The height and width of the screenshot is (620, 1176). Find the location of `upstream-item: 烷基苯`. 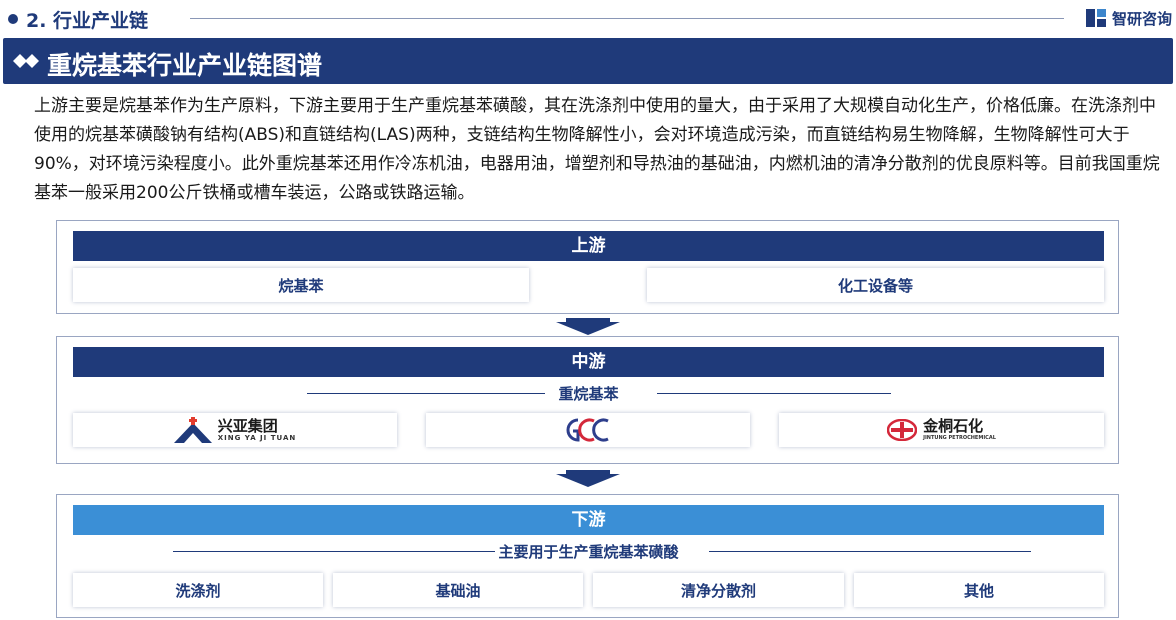

upstream-item: 烷基苯 is located at coordinates (301, 285).